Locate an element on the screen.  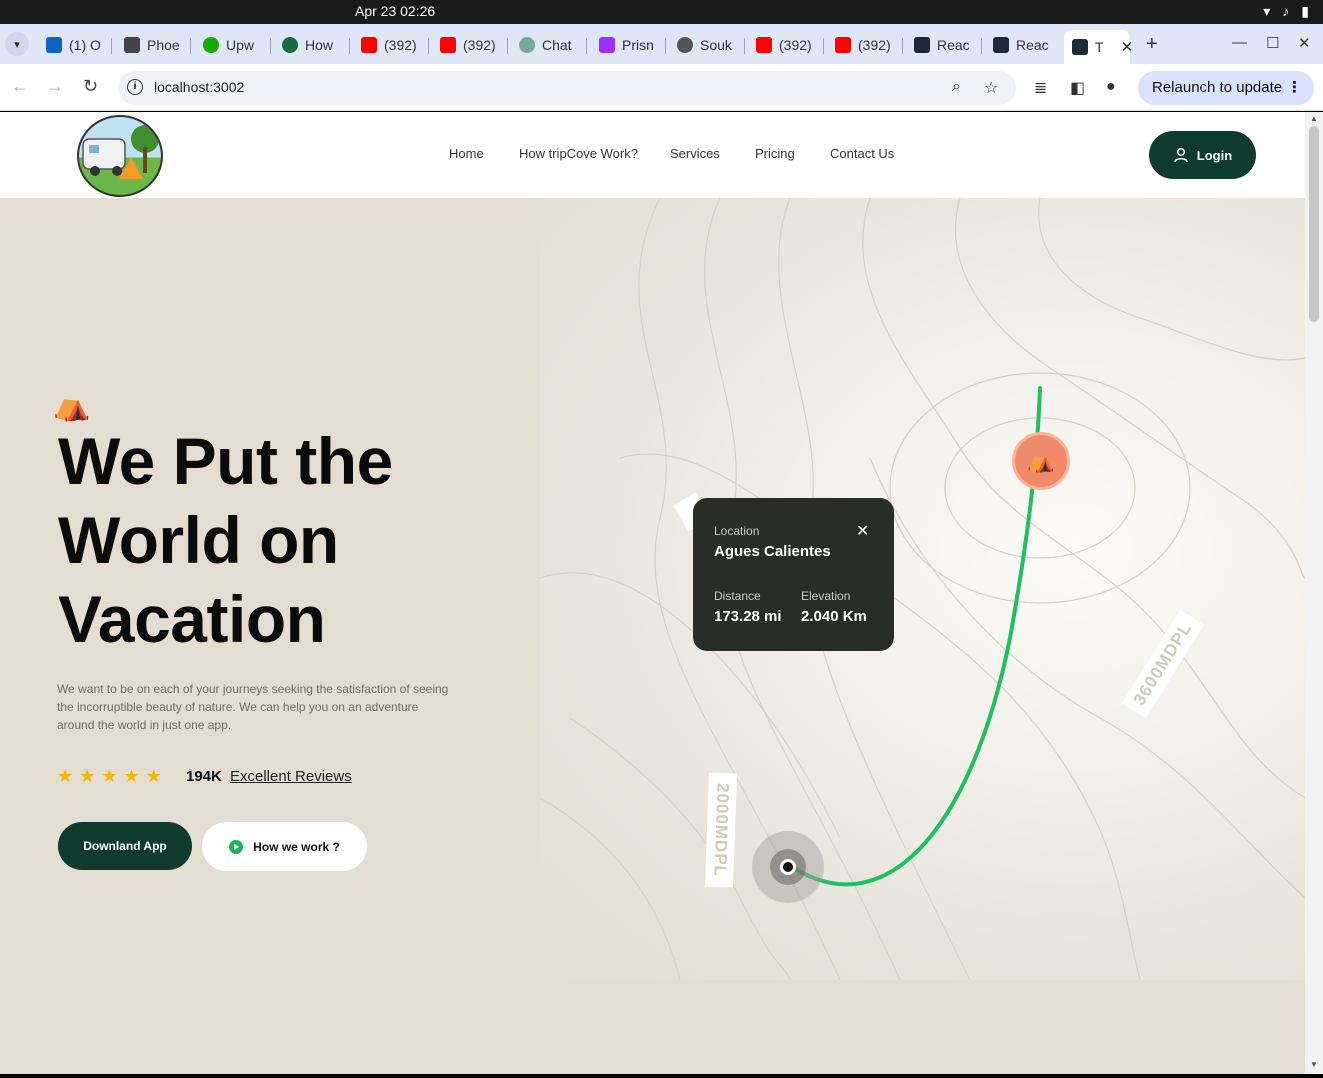
system-tray: ▾ ♪ ▮ is located at coordinates (1286, 11).